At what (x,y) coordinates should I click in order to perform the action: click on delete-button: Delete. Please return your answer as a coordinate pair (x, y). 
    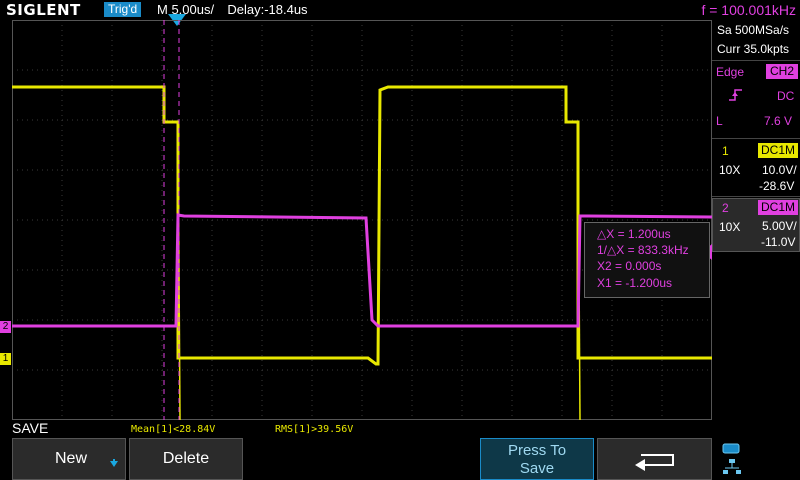
    Looking at the image, I should click on (186, 459).